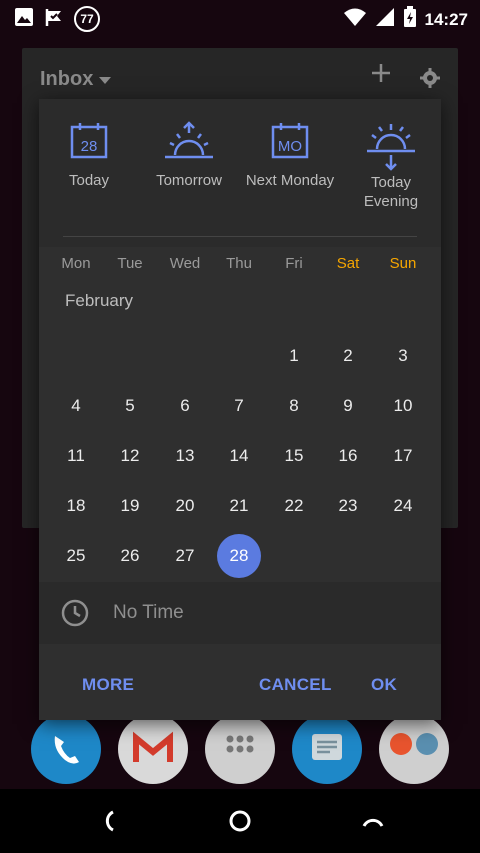 The image size is (480, 853). I want to click on quick-option-label: Next Monday, so click(290, 180).